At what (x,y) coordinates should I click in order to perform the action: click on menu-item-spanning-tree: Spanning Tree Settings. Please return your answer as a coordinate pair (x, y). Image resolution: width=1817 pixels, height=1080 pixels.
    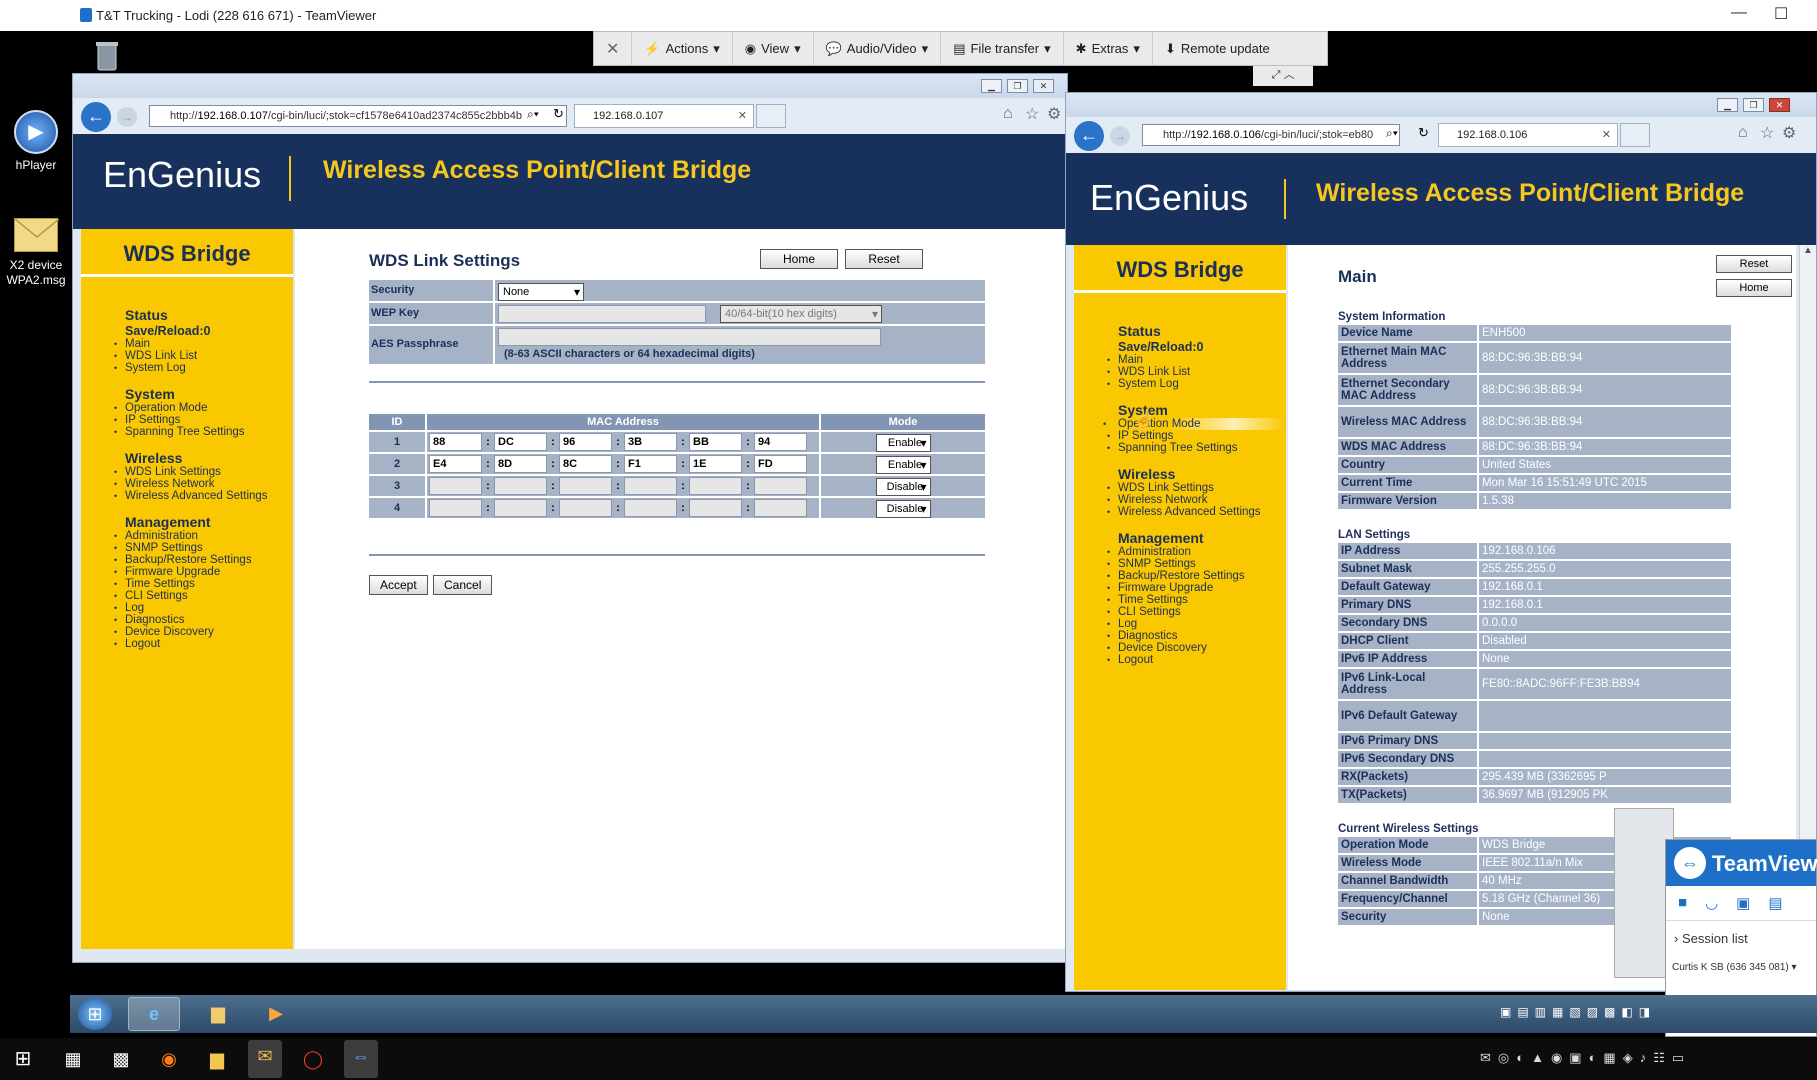
    Looking at the image, I should click on (203, 432).